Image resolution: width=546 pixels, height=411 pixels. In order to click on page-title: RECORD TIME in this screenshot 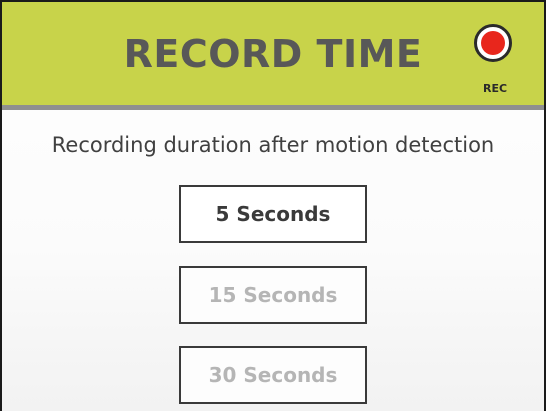, I will do `click(273, 54)`.